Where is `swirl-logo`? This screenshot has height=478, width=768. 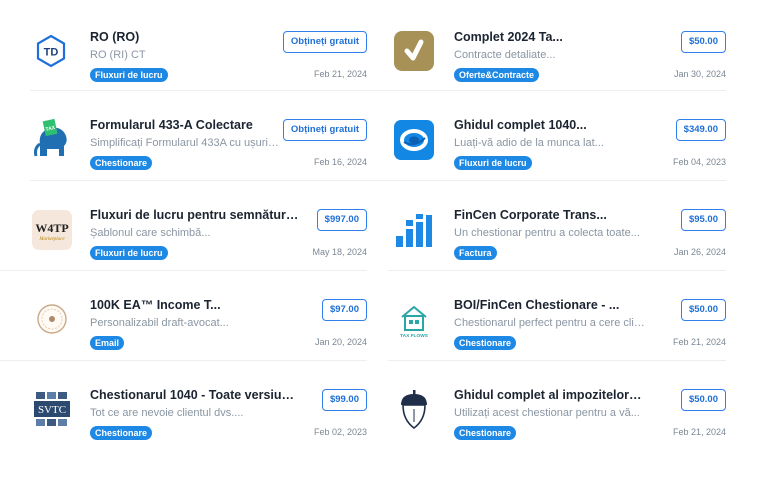 swirl-logo is located at coordinates (415, 139).